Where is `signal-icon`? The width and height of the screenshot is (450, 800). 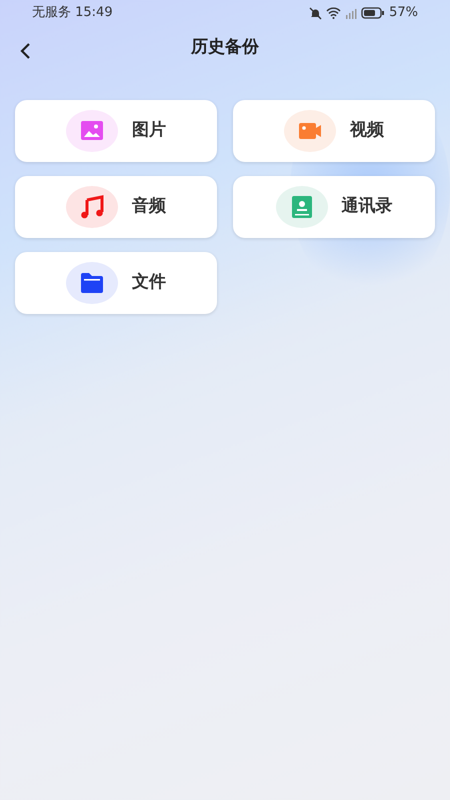
signal-icon is located at coordinates (351, 13).